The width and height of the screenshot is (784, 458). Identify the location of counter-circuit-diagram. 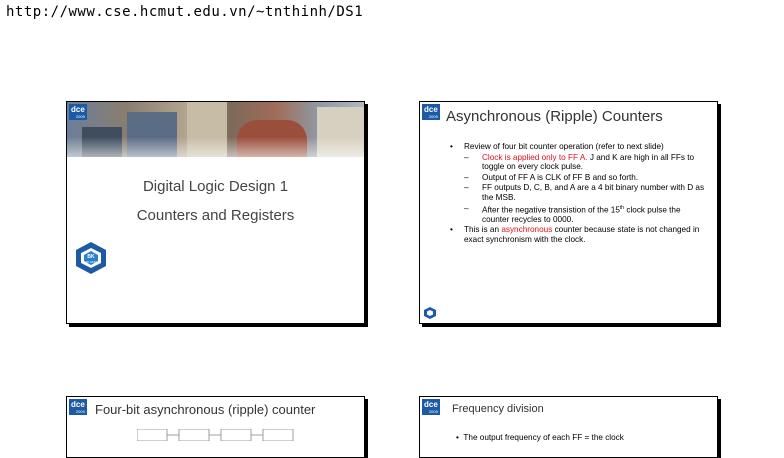
(215, 435).